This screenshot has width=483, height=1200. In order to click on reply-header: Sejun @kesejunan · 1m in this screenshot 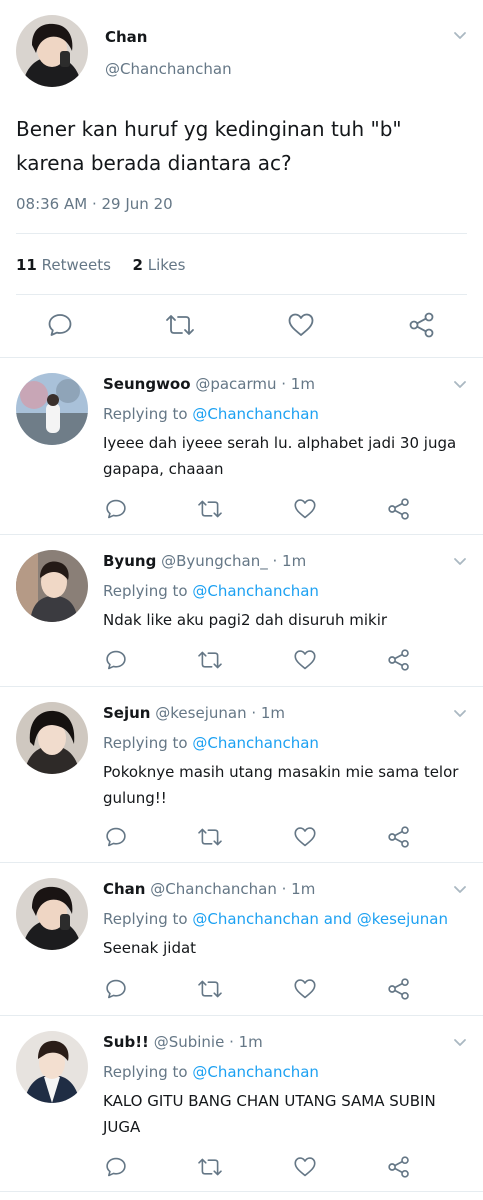, I will do `click(194, 713)`.